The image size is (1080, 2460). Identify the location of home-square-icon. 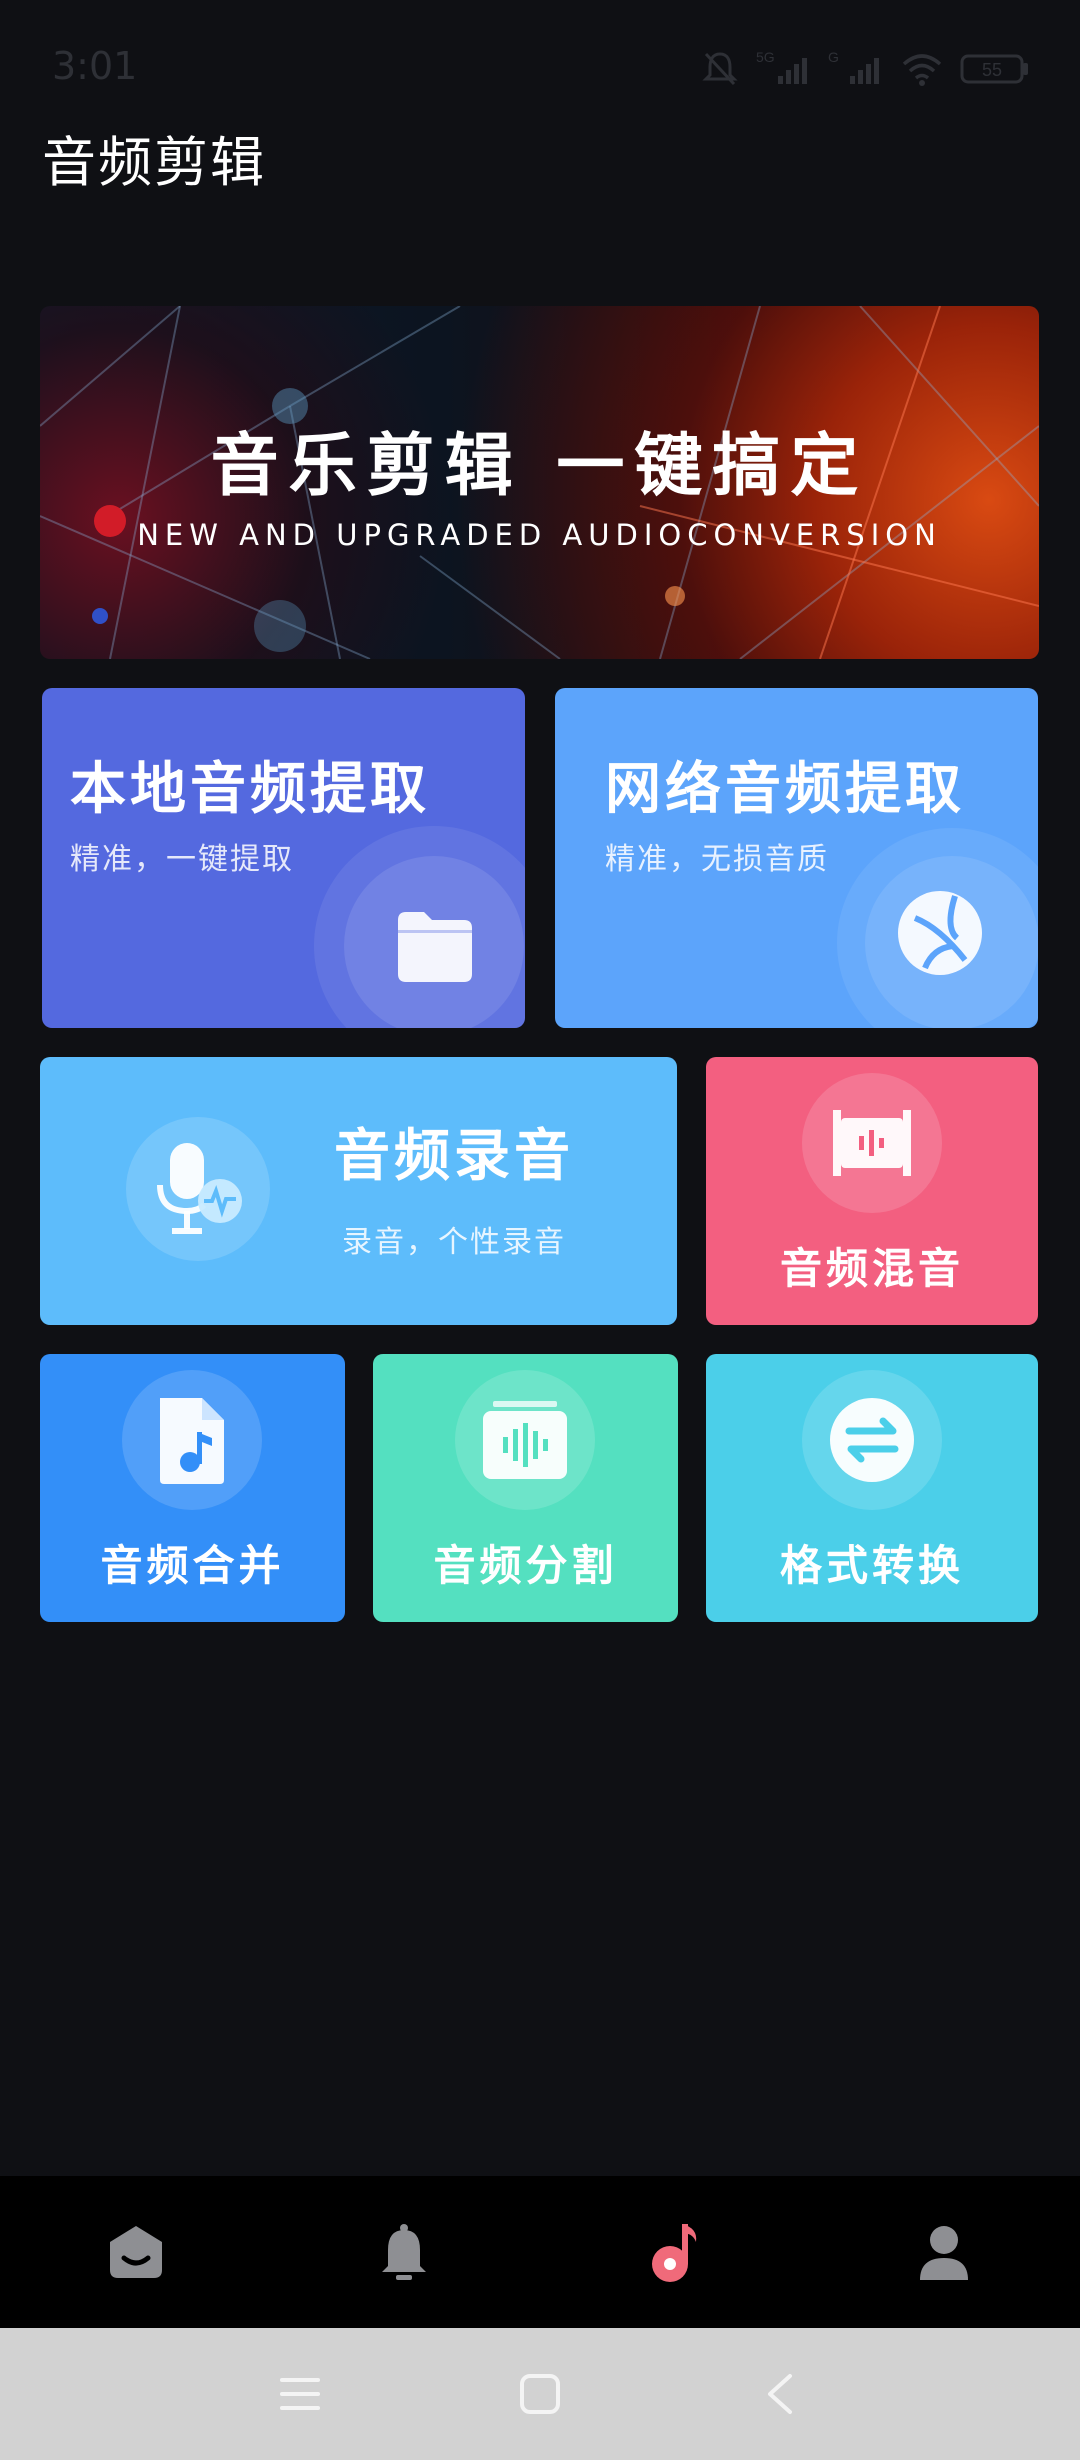
(540, 2394).